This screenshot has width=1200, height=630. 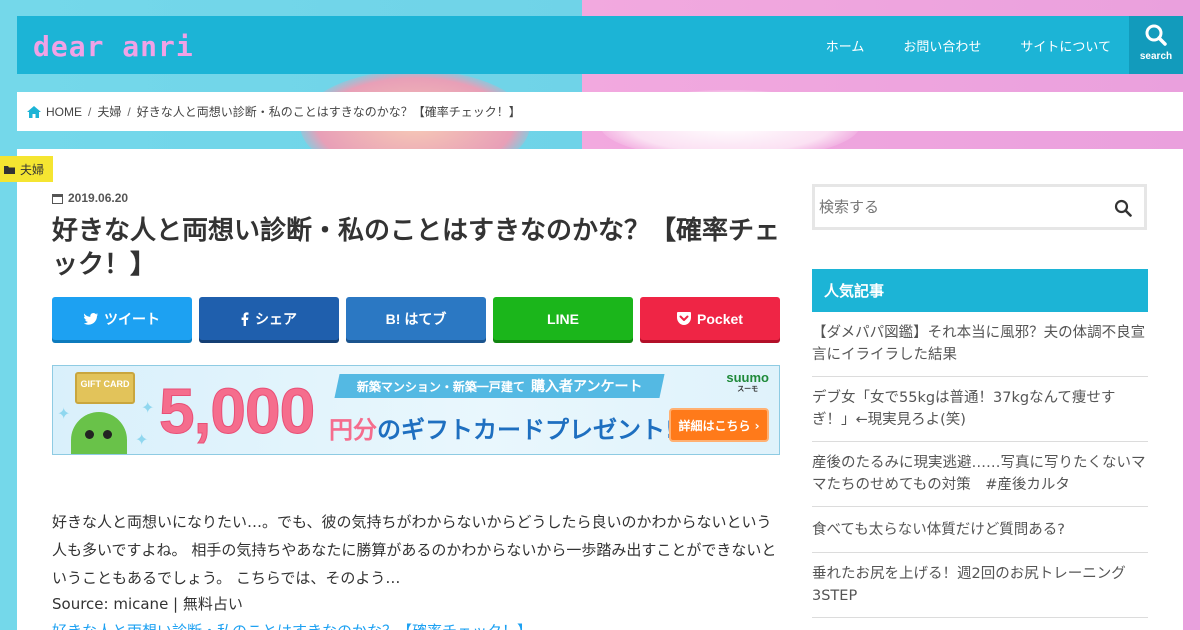 I want to click on popular-post-item: 垂れたお尻を上げる！週2回のお尻トレーニング3STEP, so click(x=980, y=585).